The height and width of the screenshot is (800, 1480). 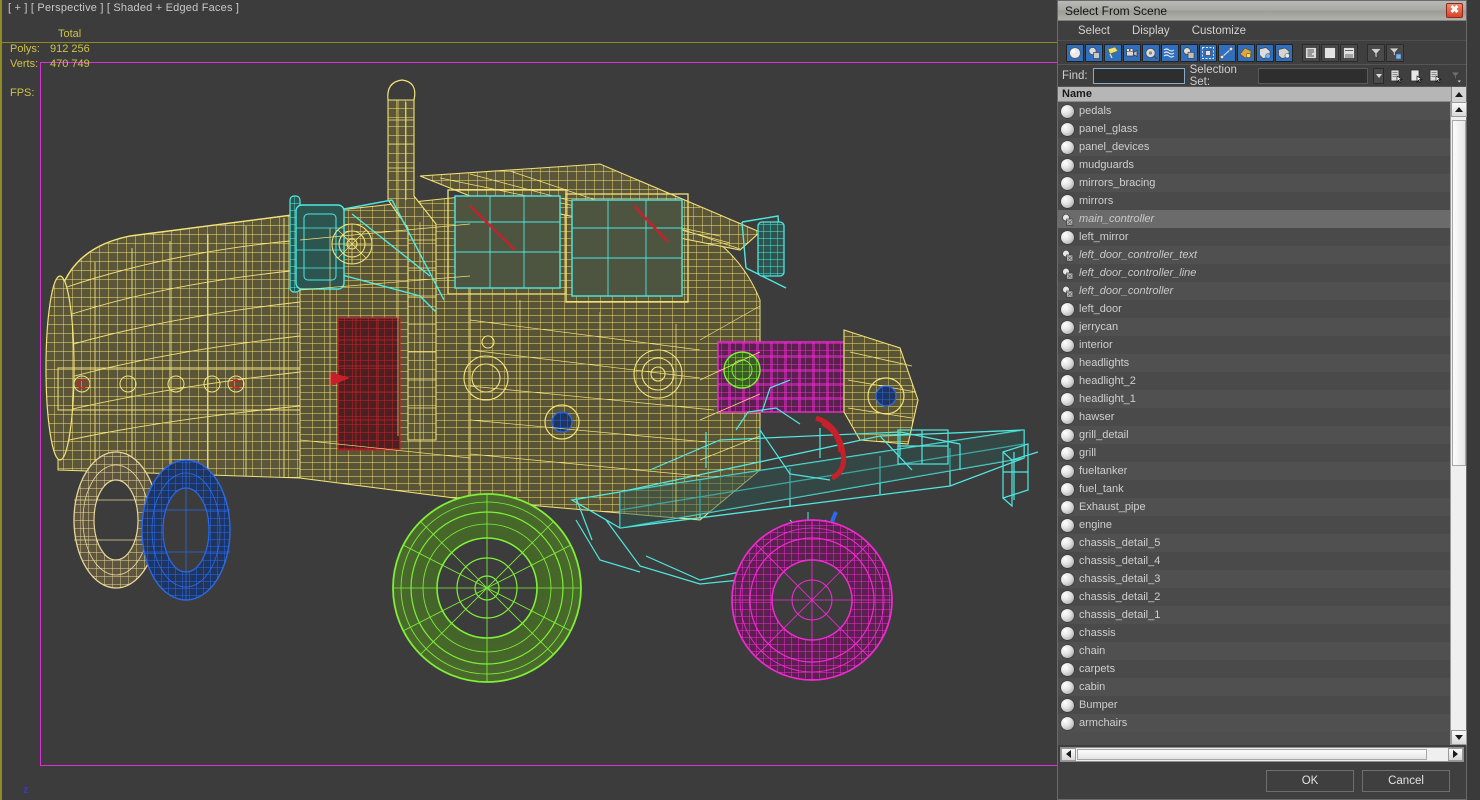 I want to click on vertical-scrollbar-thumb, so click(x=1459, y=293).